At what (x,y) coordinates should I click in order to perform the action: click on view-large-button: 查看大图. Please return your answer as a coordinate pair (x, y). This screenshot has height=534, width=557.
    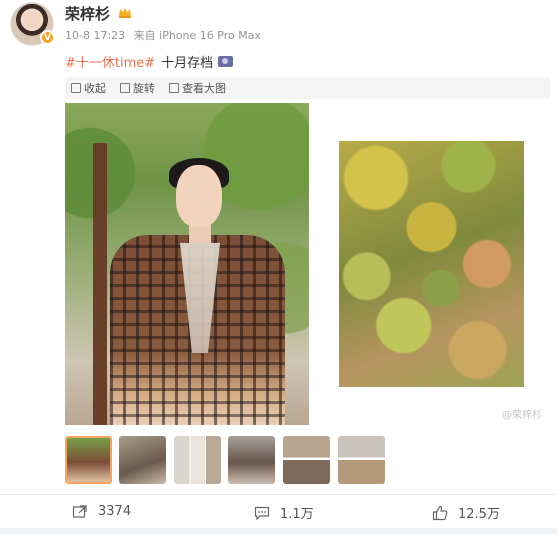
    Looking at the image, I should click on (197, 88).